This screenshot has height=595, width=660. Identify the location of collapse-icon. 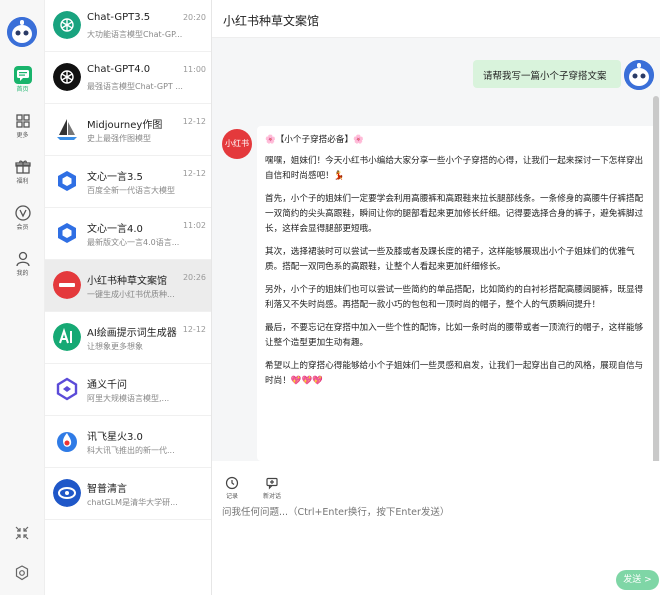
(22, 533).